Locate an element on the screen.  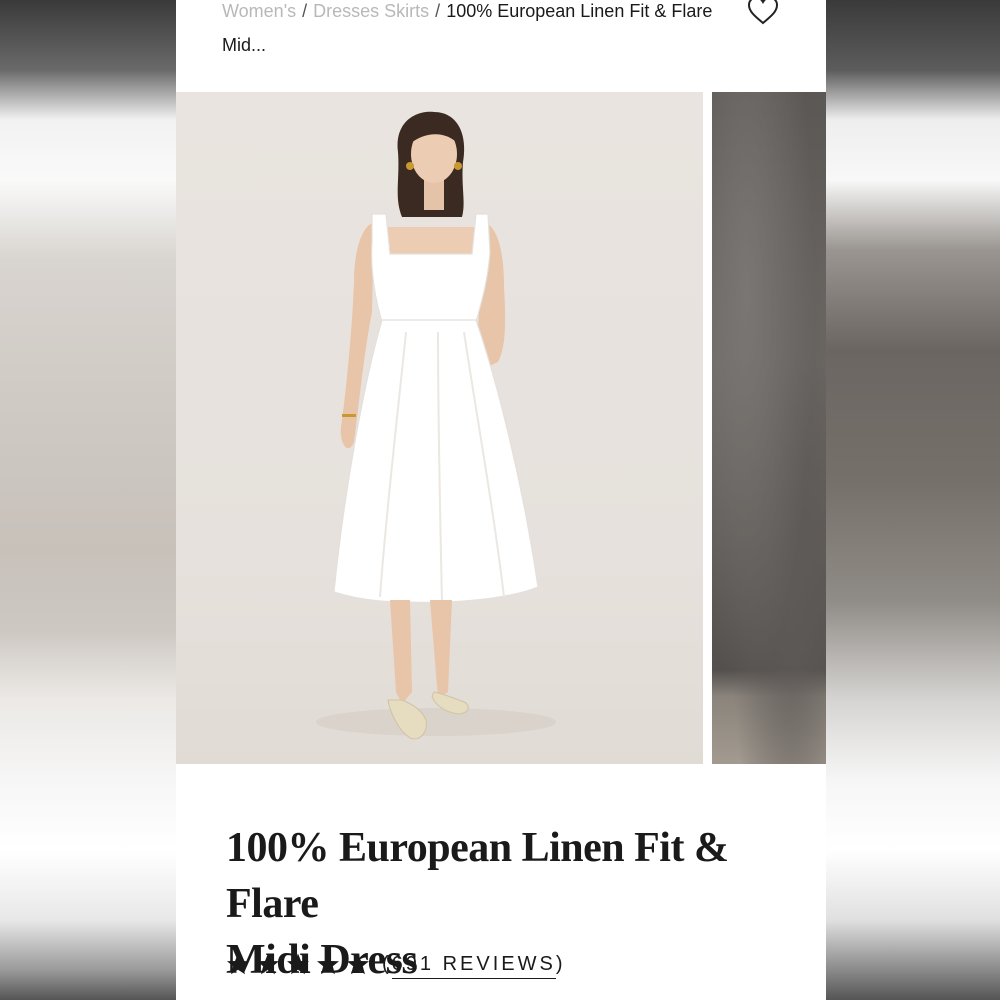
reviews-close-paren: ) is located at coordinates (560, 963).